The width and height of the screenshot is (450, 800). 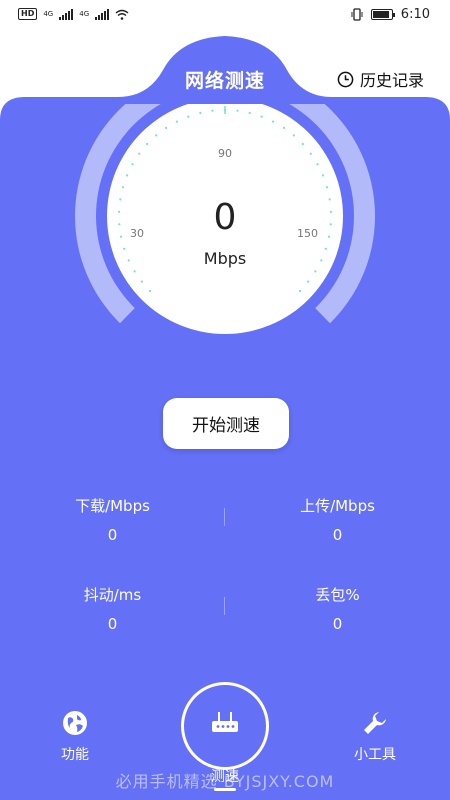 I want to click on download-stat: 下载/Mbps 0, so click(x=112, y=519).